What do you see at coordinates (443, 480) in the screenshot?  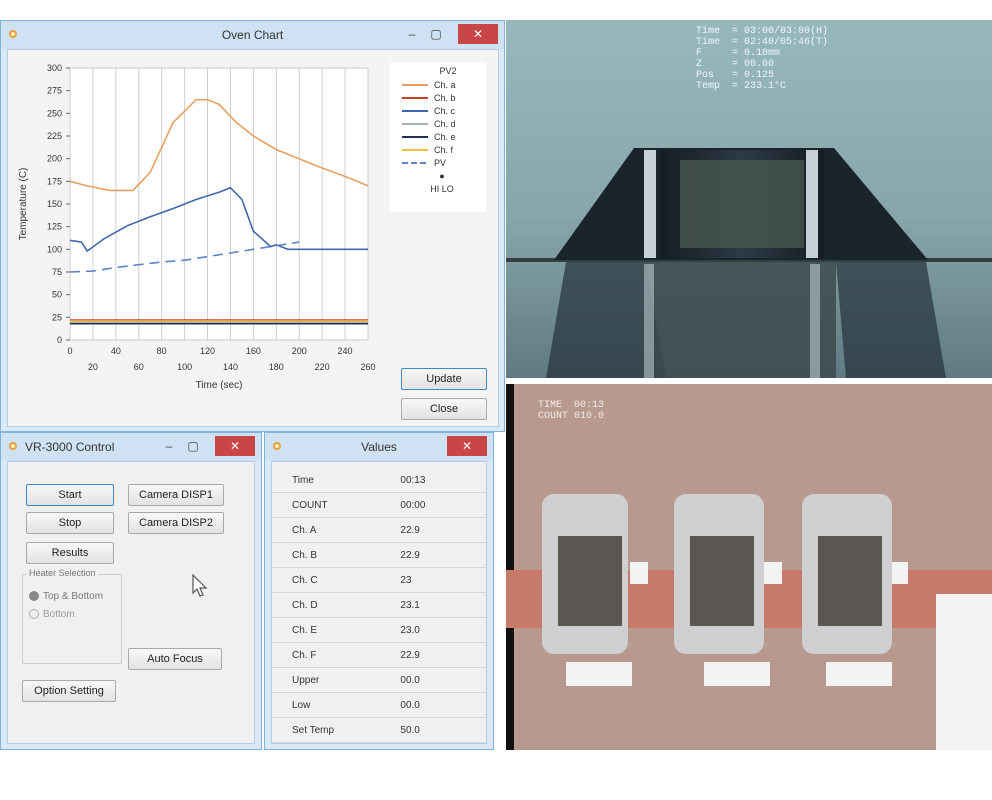 I see `value-reading: 00:13` at bounding box center [443, 480].